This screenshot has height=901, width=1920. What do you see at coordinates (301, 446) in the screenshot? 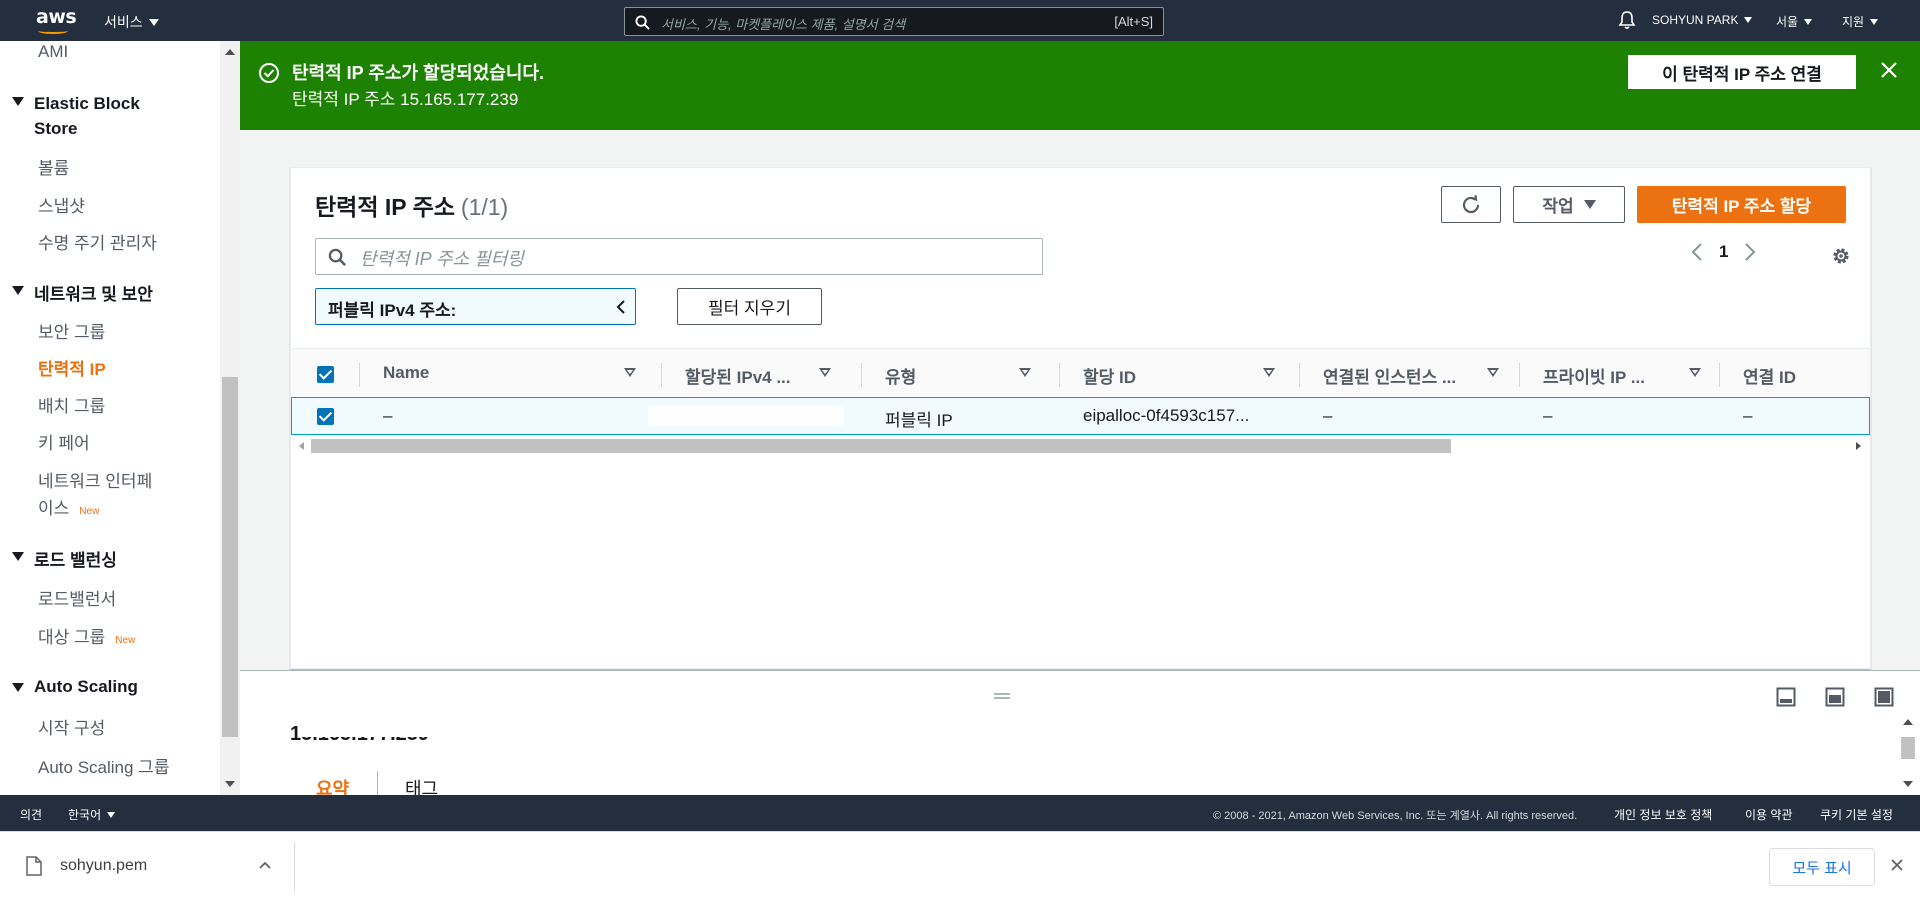
I see `scroll-left-icon` at bounding box center [301, 446].